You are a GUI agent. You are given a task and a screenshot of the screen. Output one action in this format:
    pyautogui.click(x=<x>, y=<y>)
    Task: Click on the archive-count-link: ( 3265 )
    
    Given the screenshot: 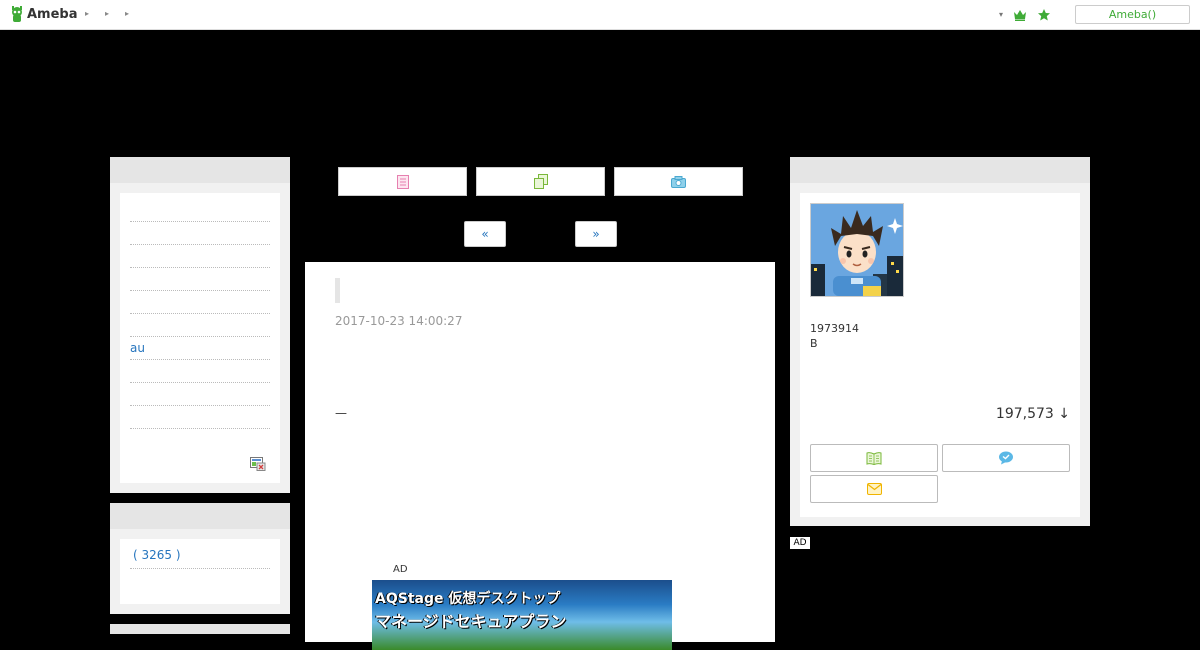 What is the action you would take?
    pyautogui.click(x=157, y=555)
    